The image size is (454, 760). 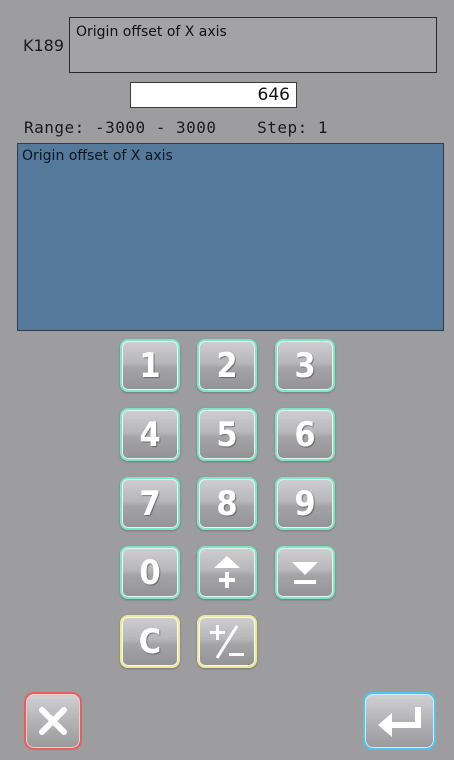 I want to click on range-max: 3000, so click(x=196, y=127).